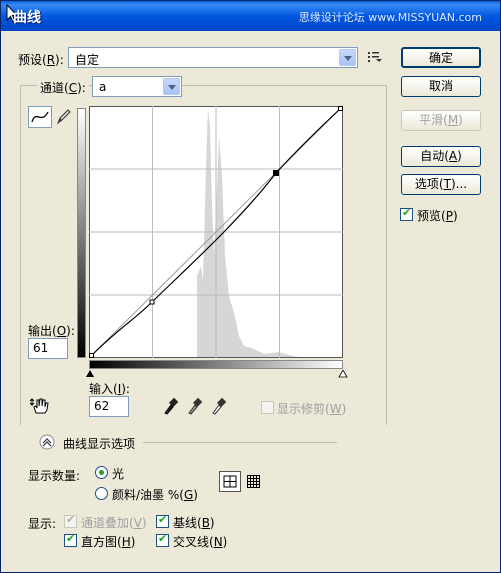 The image size is (501, 573). What do you see at coordinates (40, 406) in the screenshot?
I see `hand-adjust-icon` at bounding box center [40, 406].